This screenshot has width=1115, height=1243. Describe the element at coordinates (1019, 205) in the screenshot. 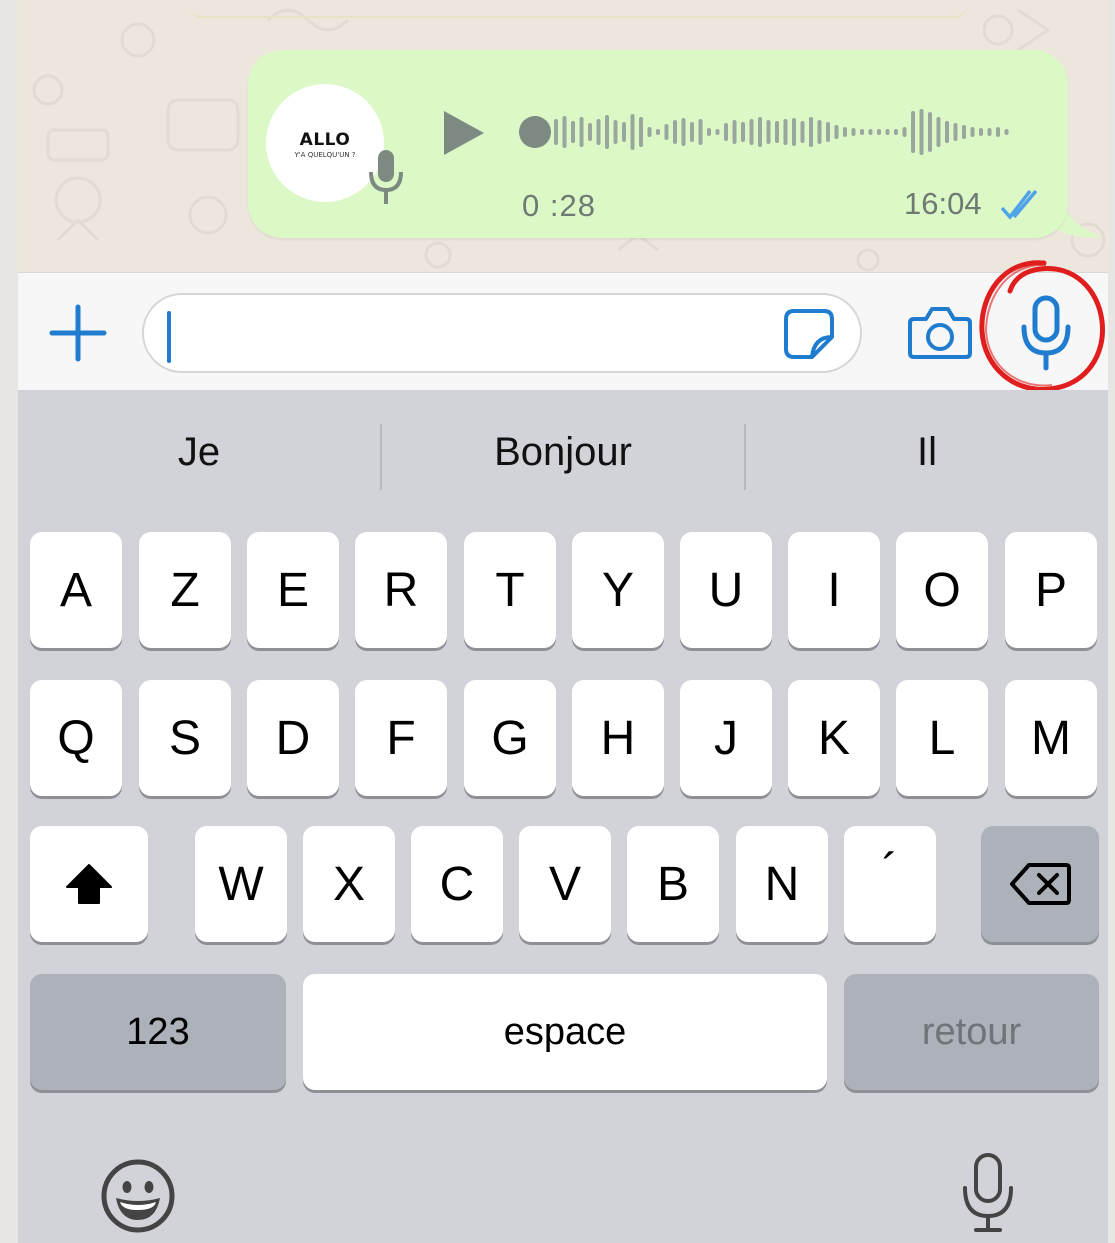

I see `read-receipt-icon` at that location.